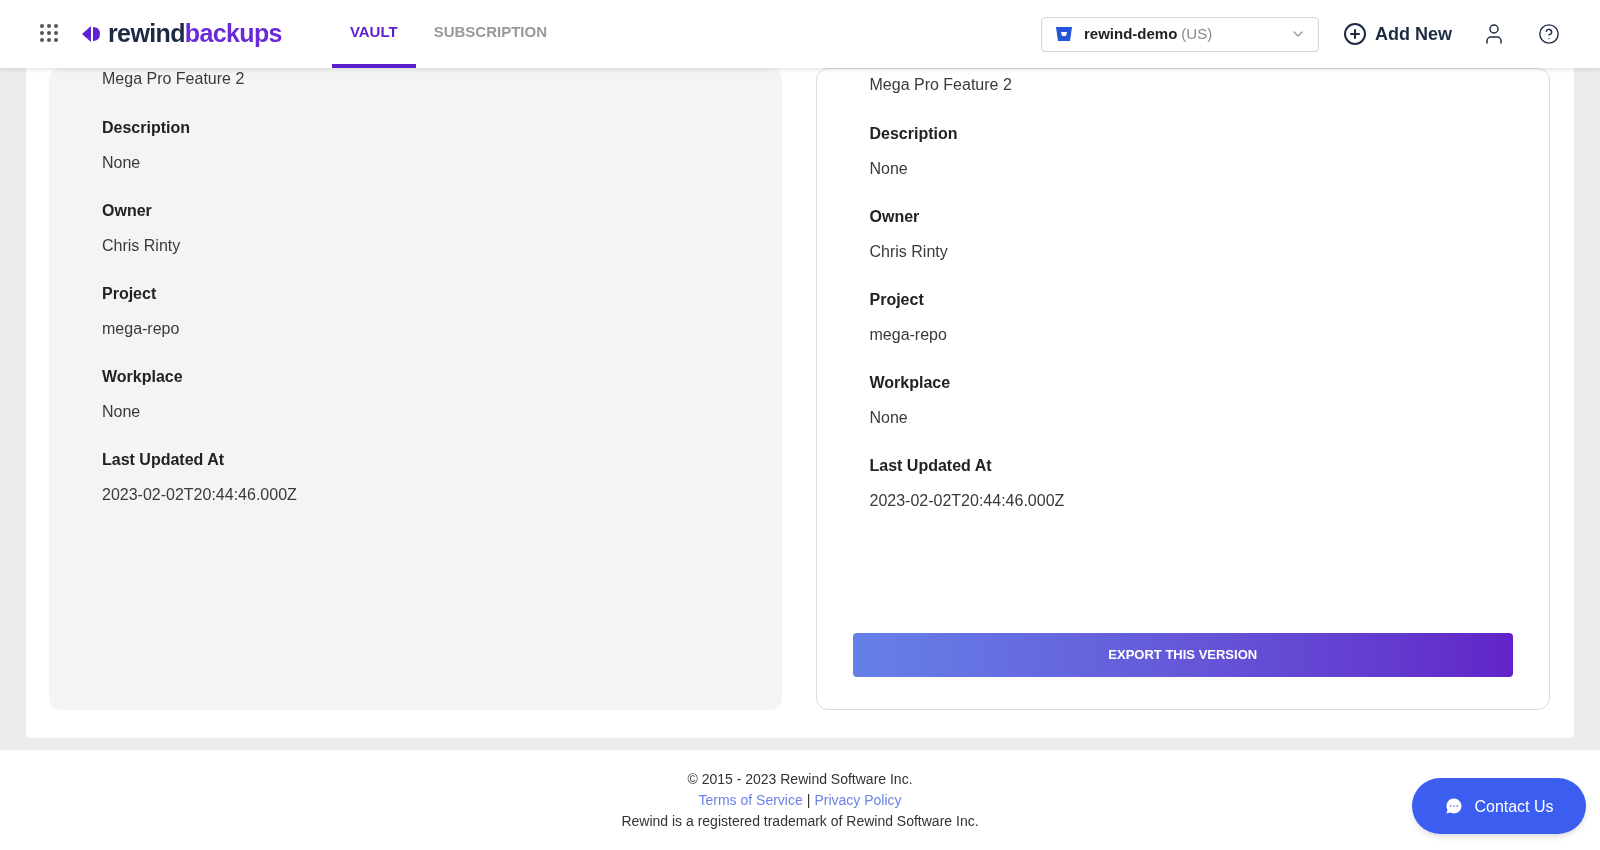 The image size is (1600, 850). I want to click on contact-us-button: Contact Us, so click(1499, 806).